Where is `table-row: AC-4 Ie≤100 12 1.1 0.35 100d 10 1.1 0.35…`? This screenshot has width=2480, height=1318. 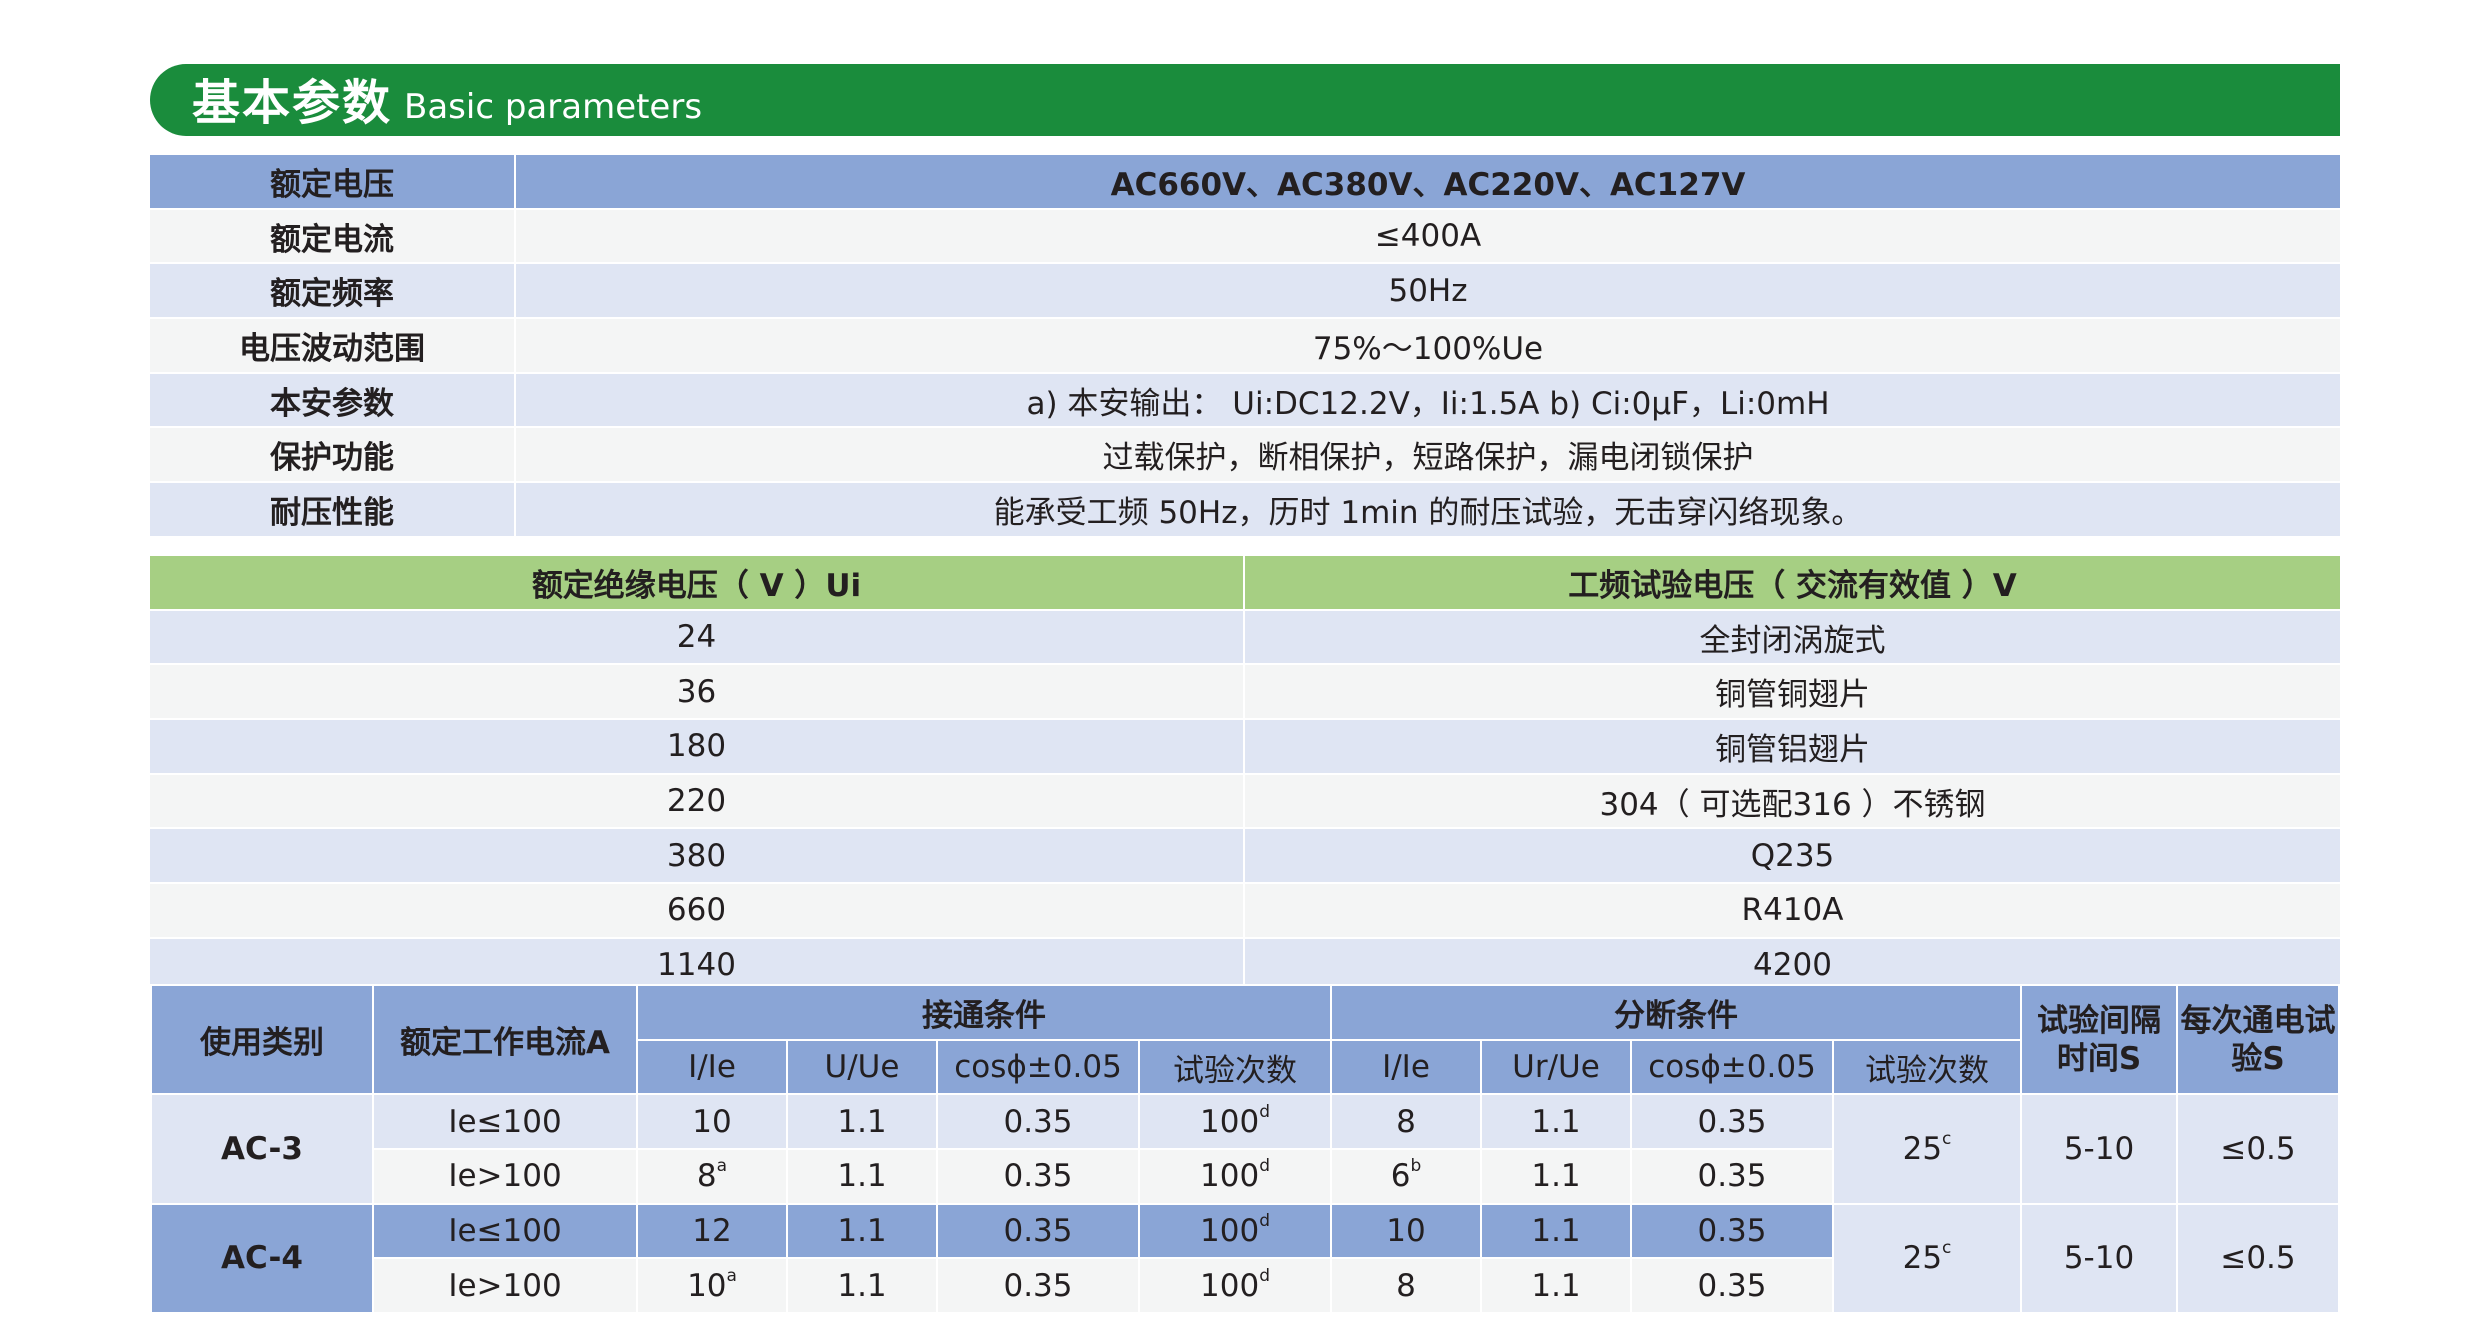 table-row: AC-4 Ie≤100 12 1.1 0.35 100d 10 1.1 0.35… is located at coordinates (1245, 1258).